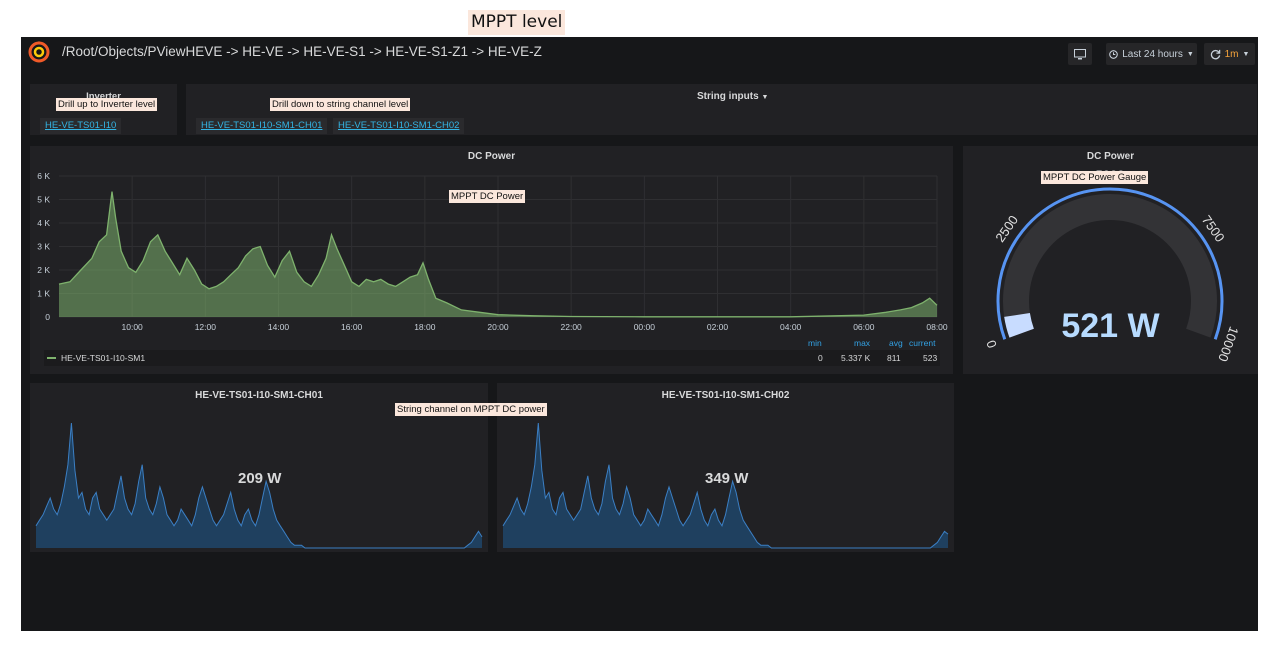 The image size is (1279, 655). I want to click on x-tick-label: 14:00, so click(279, 327).